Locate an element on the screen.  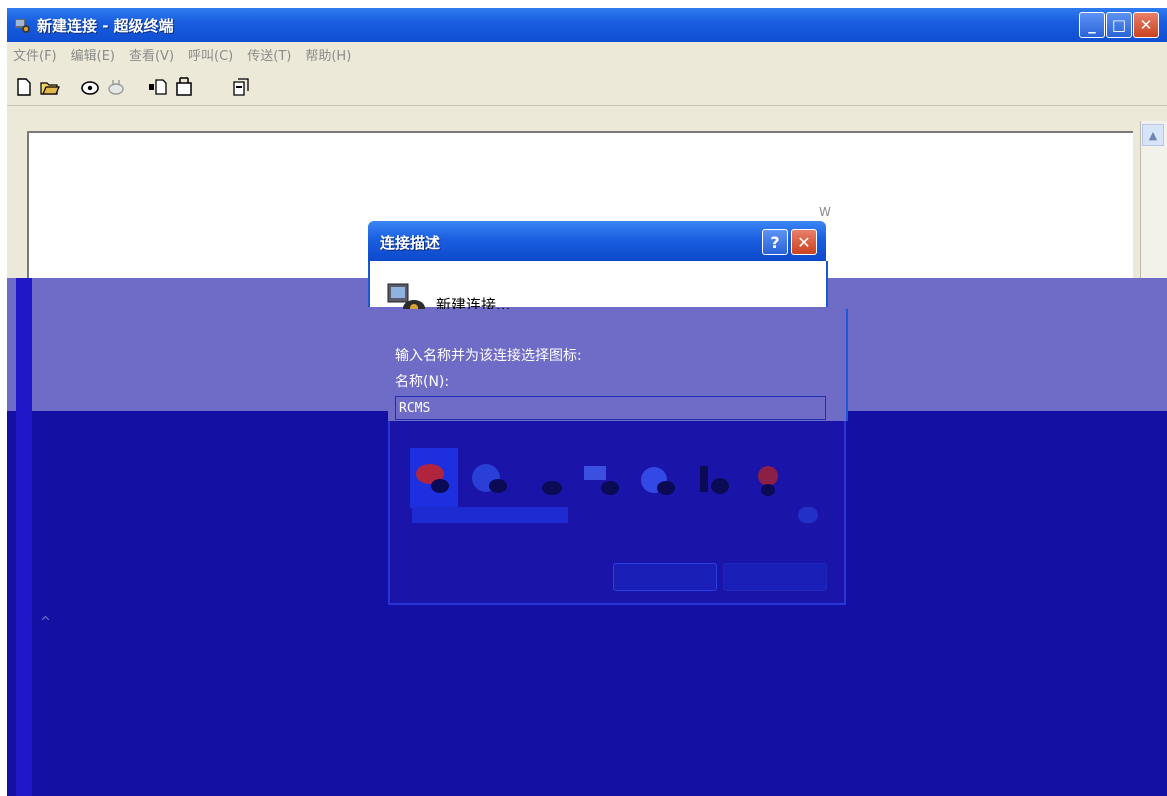
name-input is located at coordinates (610, 408).